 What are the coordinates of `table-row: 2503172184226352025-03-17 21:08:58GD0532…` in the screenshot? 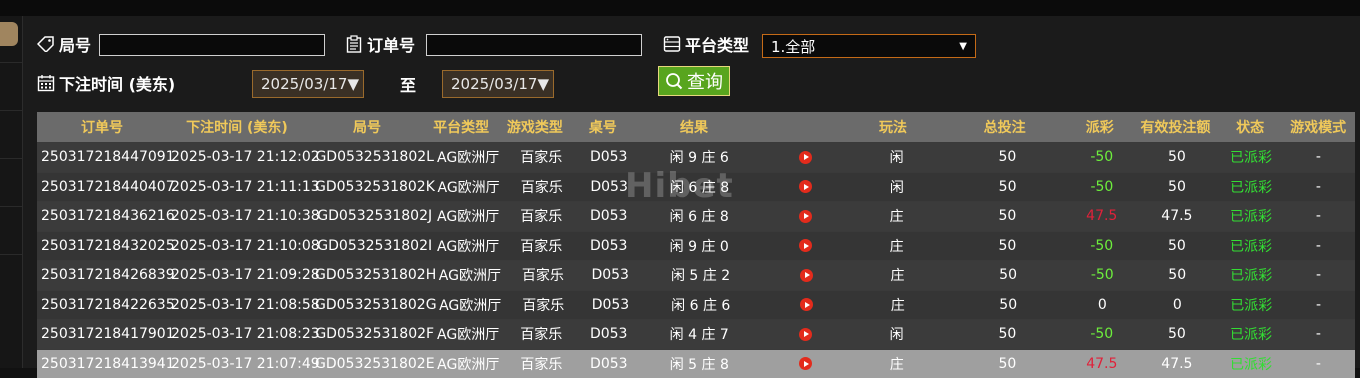 It's located at (696, 305).